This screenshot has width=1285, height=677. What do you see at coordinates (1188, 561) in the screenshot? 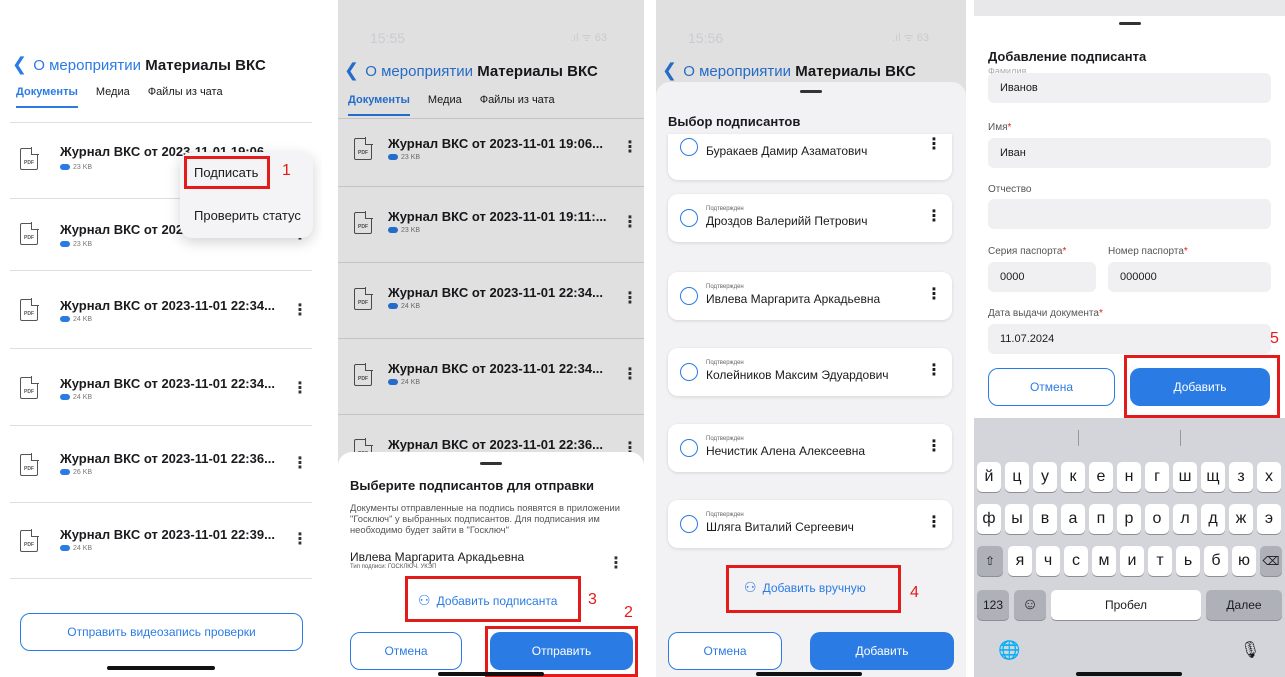
I see `key: ь` at bounding box center [1188, 561].